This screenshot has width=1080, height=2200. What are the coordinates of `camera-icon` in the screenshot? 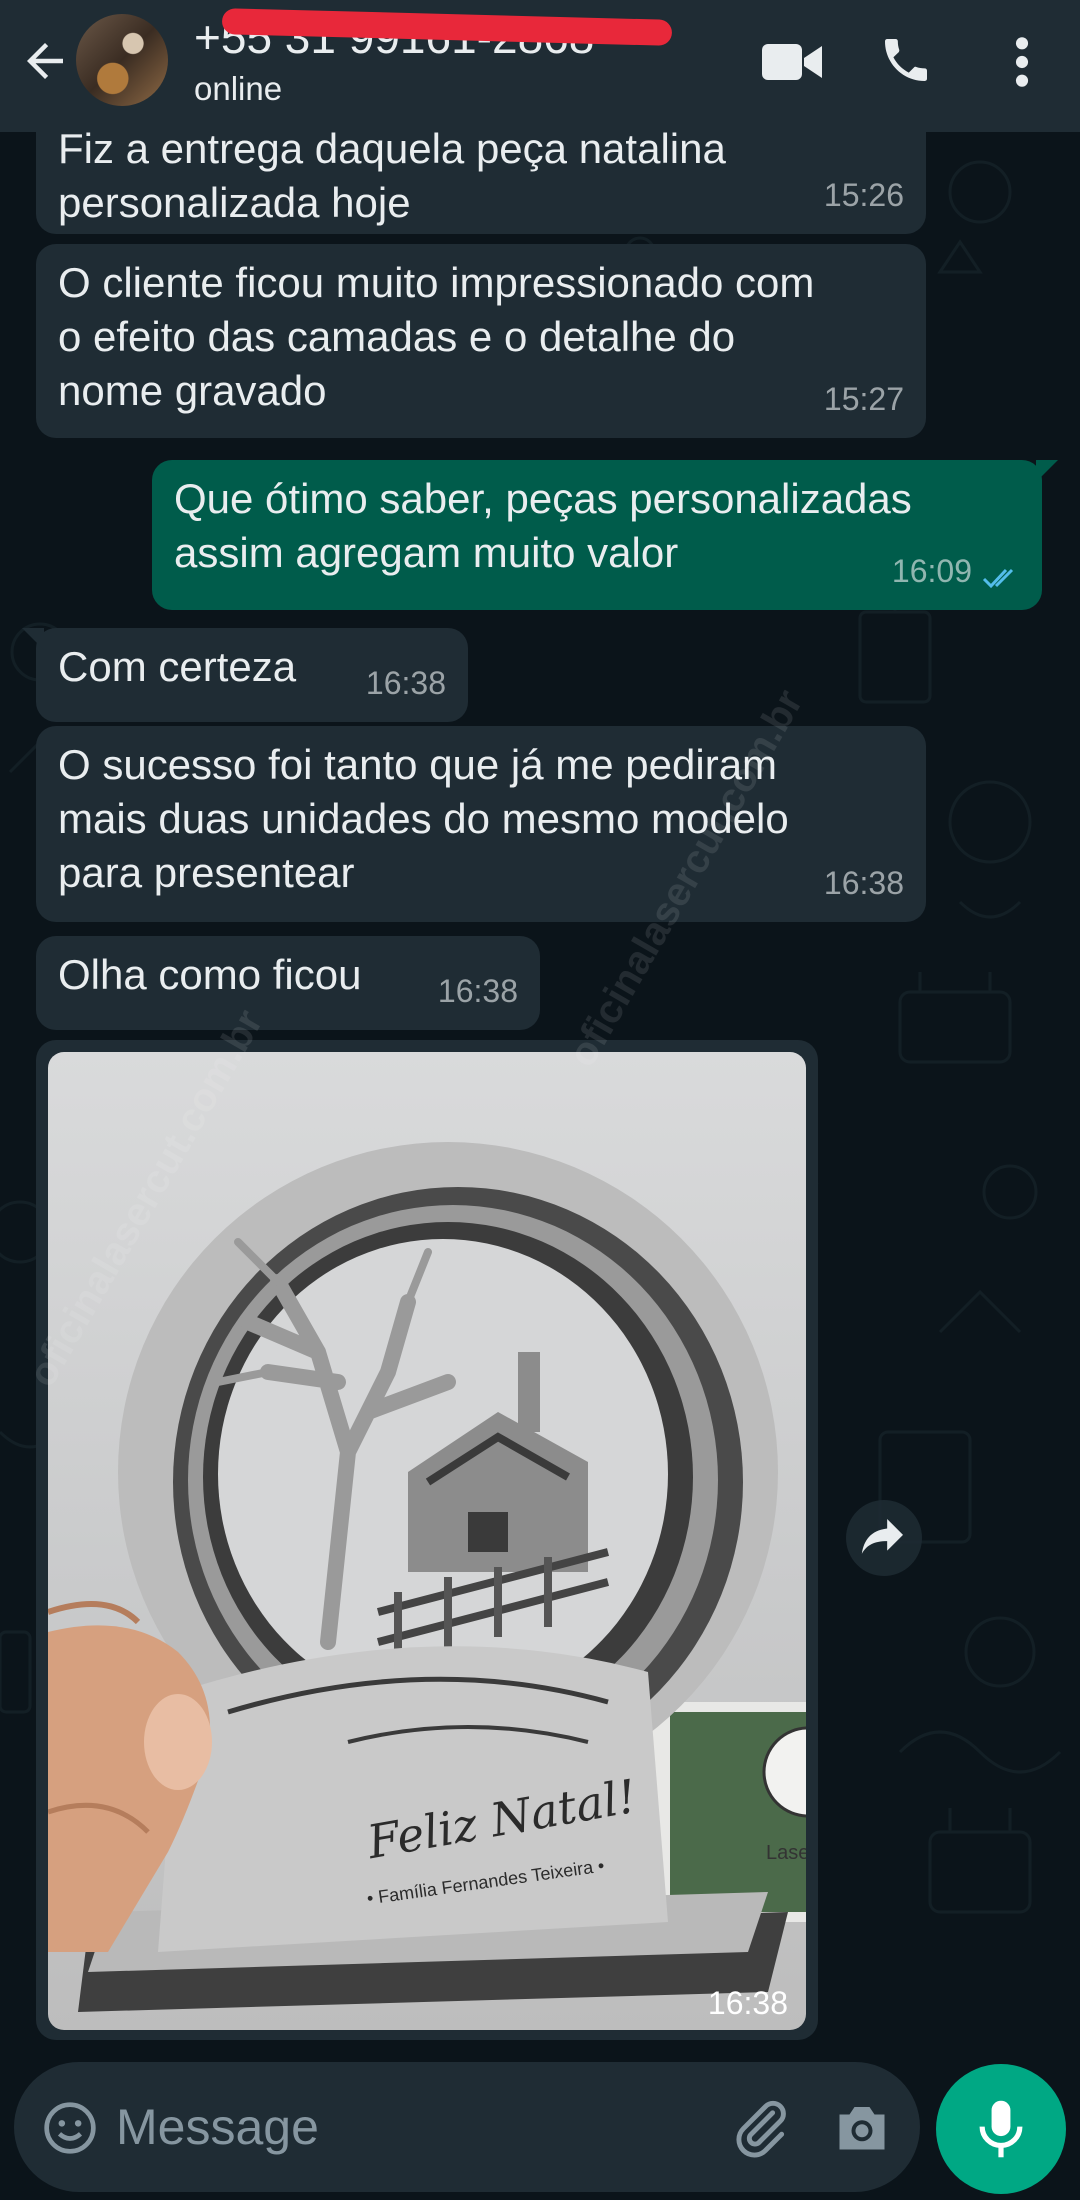 It's located at (862, 2127).